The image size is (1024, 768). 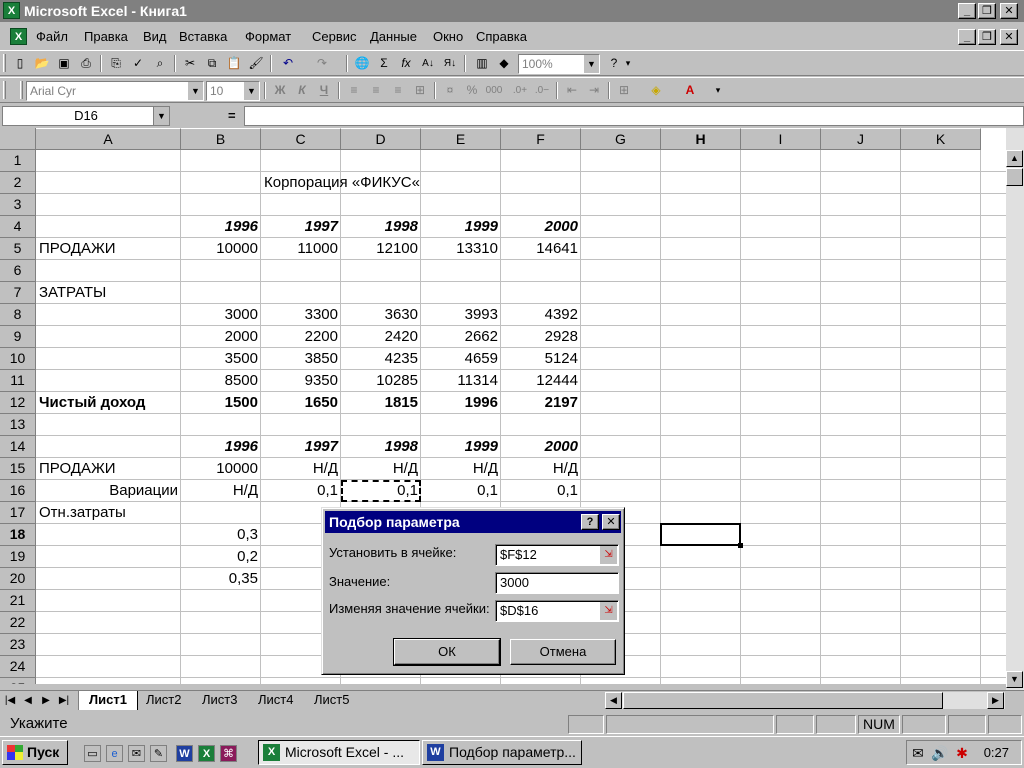 I want to click on cell-f9: 2928, so click(x=541, y=337).